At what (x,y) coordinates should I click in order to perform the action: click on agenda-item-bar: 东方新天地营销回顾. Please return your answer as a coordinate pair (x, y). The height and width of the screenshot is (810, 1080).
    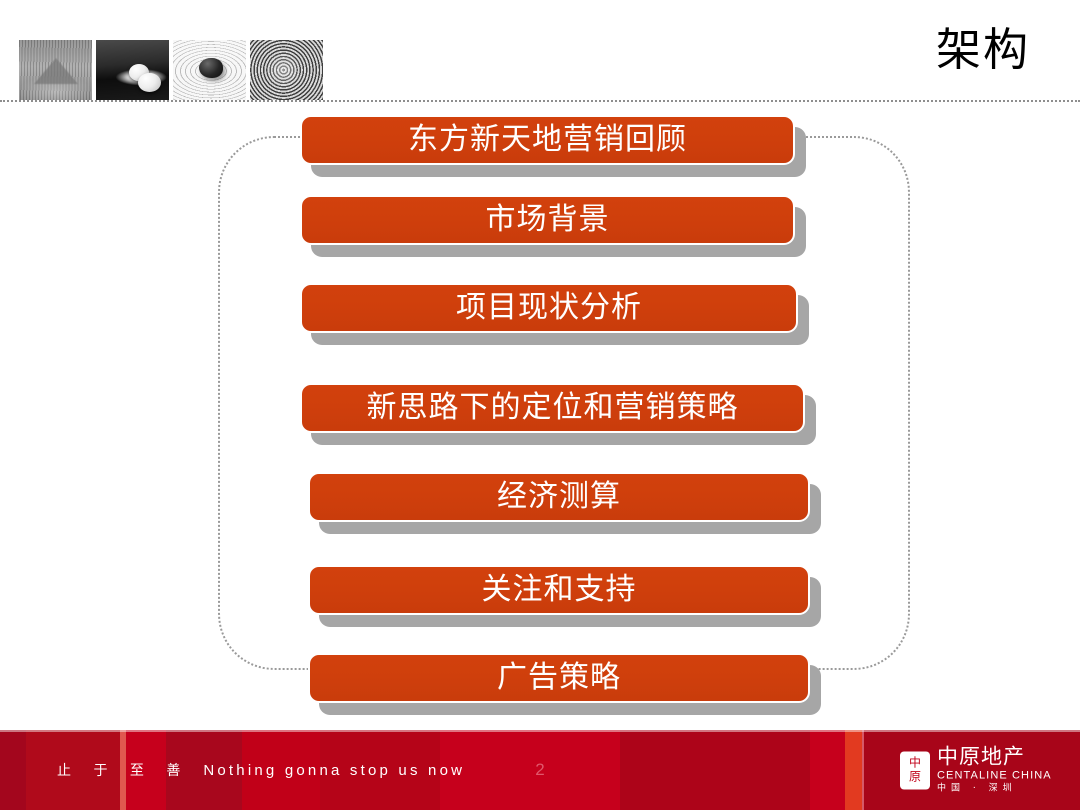
    Looking at the image, I should click on (547, 140).